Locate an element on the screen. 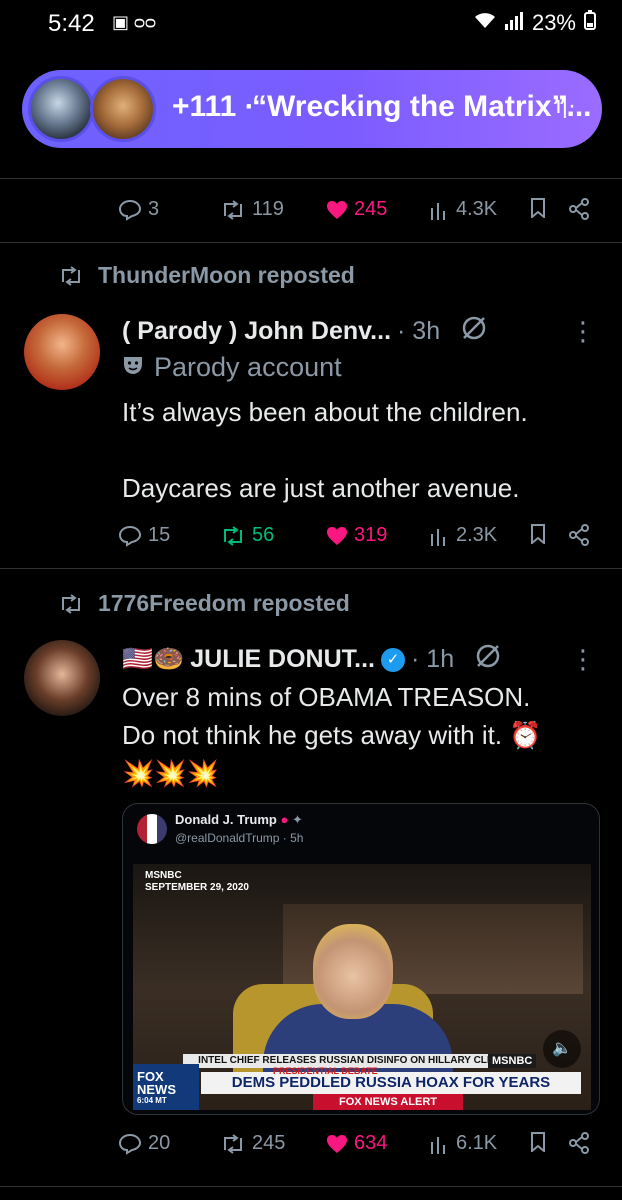 The height and width of the screenshot is (1200, 622). parody-label: Parody account is located at coordinates (232, 367).